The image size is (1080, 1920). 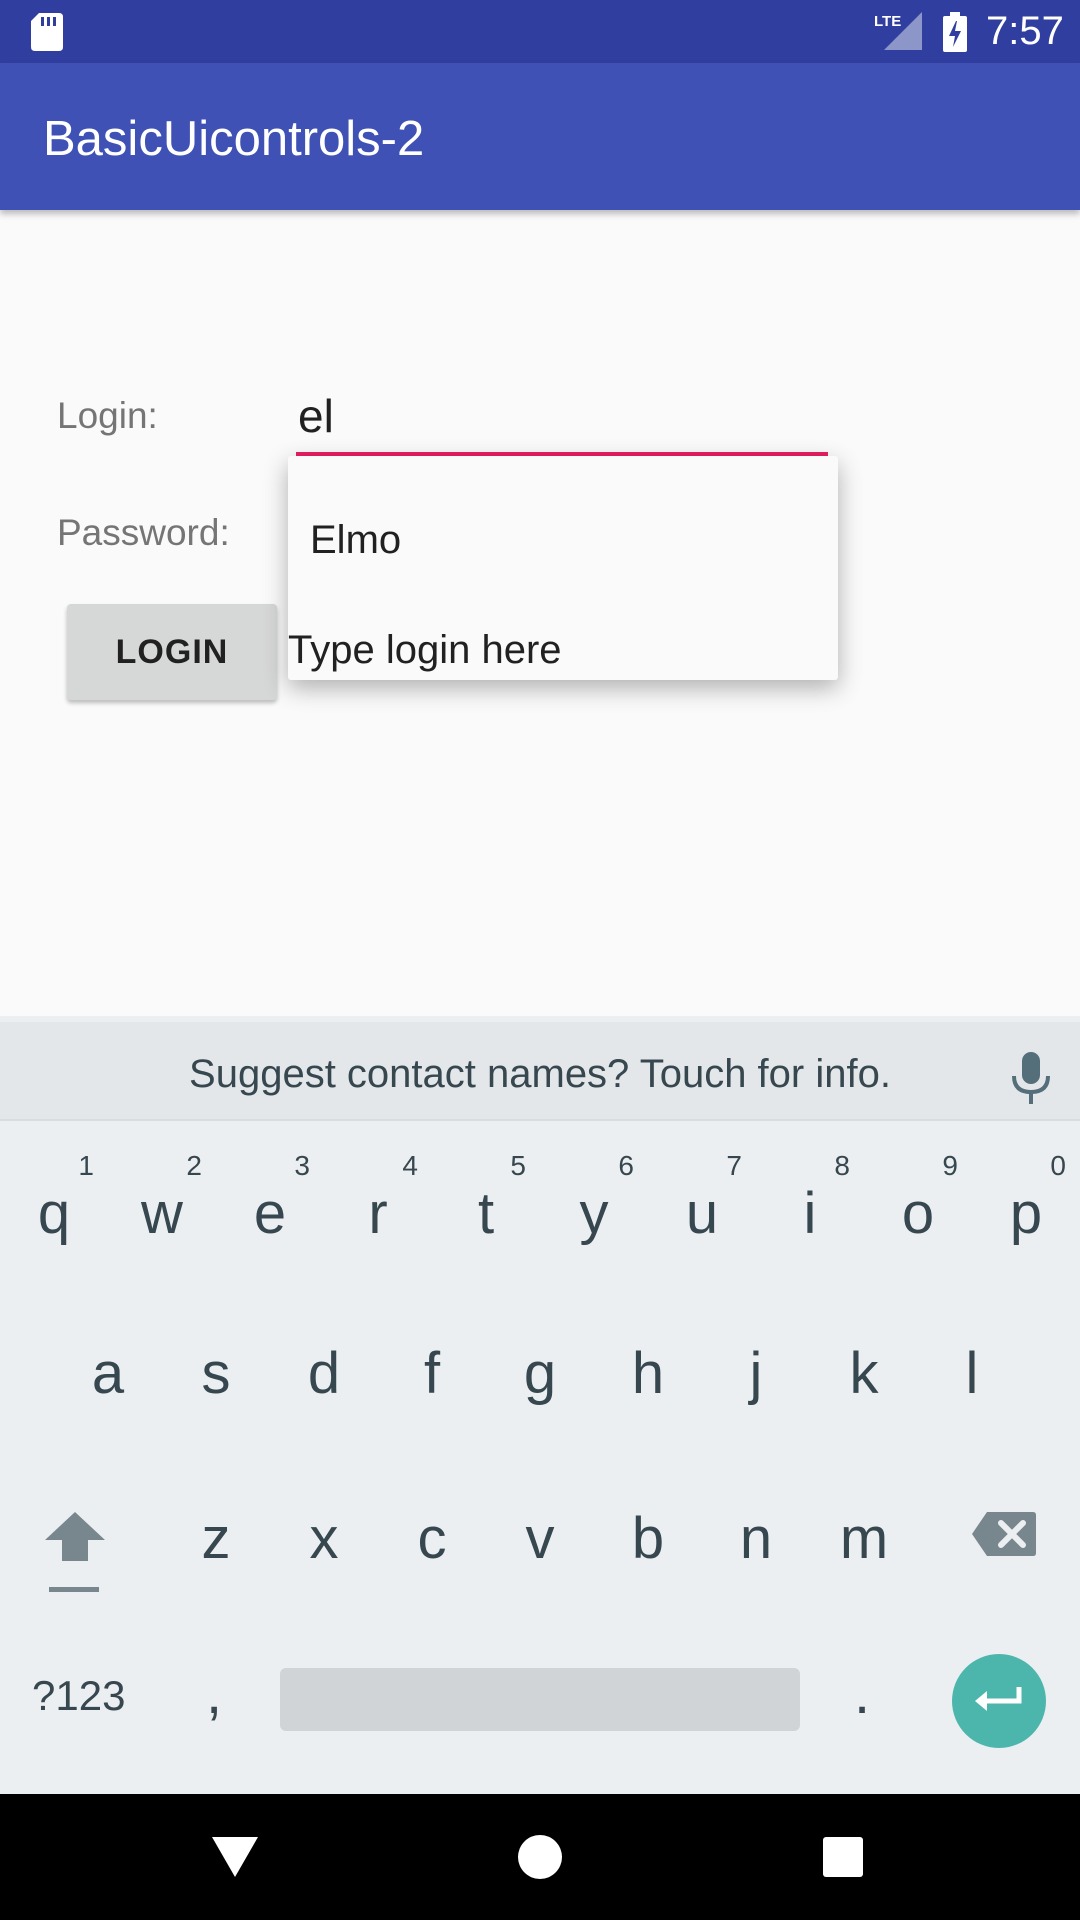 I want to click on key-g: g, so click(x=540, y=1375).